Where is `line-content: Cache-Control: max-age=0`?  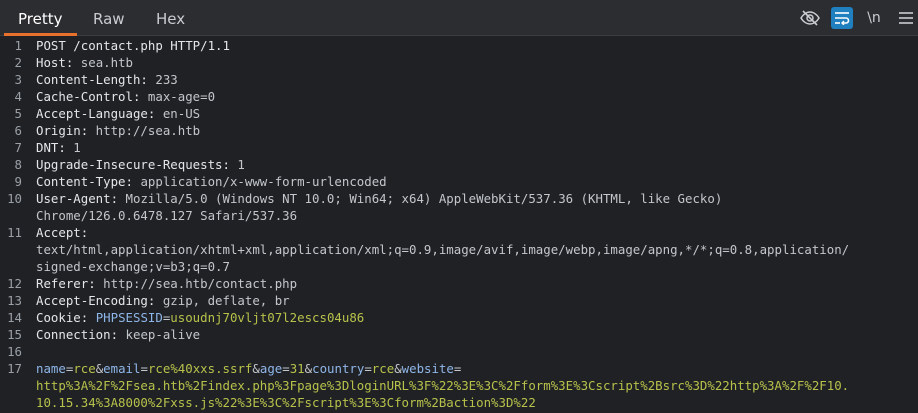 line-content: Cache-Control: max-age=0 is located at coordinates (125, 96).